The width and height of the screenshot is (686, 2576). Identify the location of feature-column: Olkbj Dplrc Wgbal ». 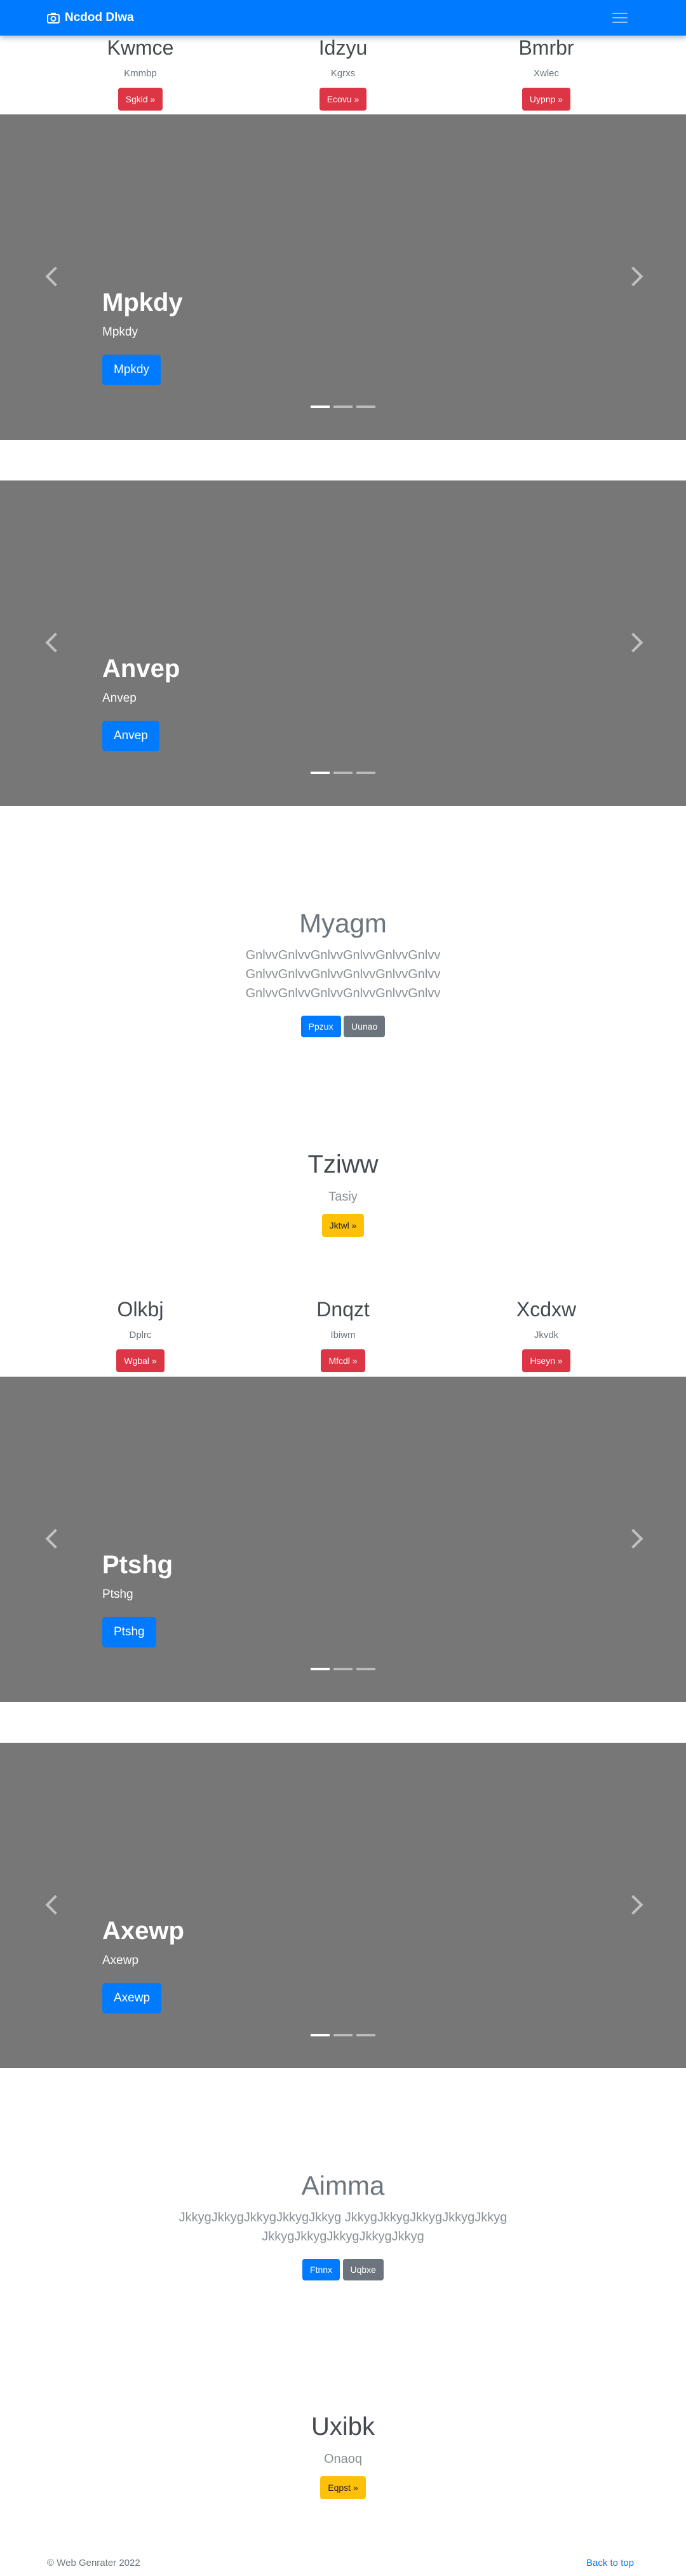
(140, 1334).